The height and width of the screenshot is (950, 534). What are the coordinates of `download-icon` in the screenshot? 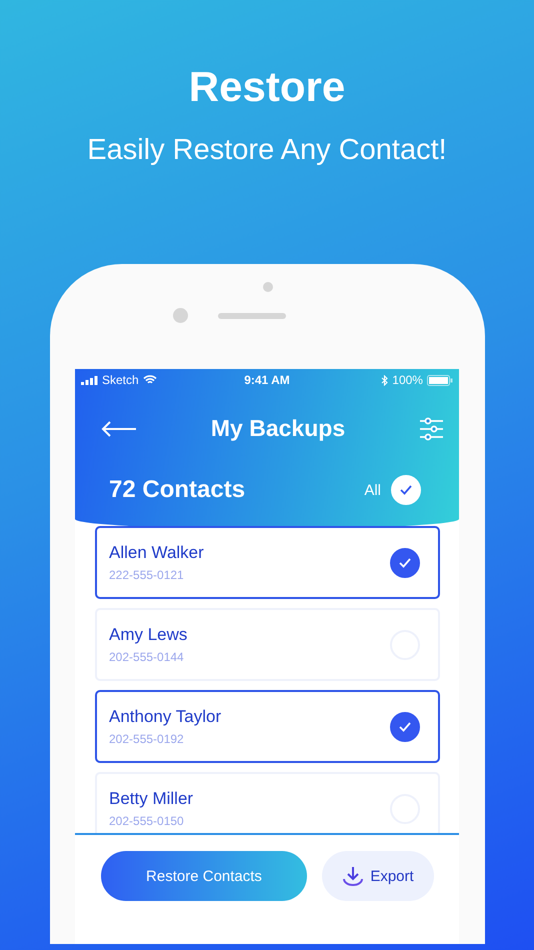 It's located at (353, 876).